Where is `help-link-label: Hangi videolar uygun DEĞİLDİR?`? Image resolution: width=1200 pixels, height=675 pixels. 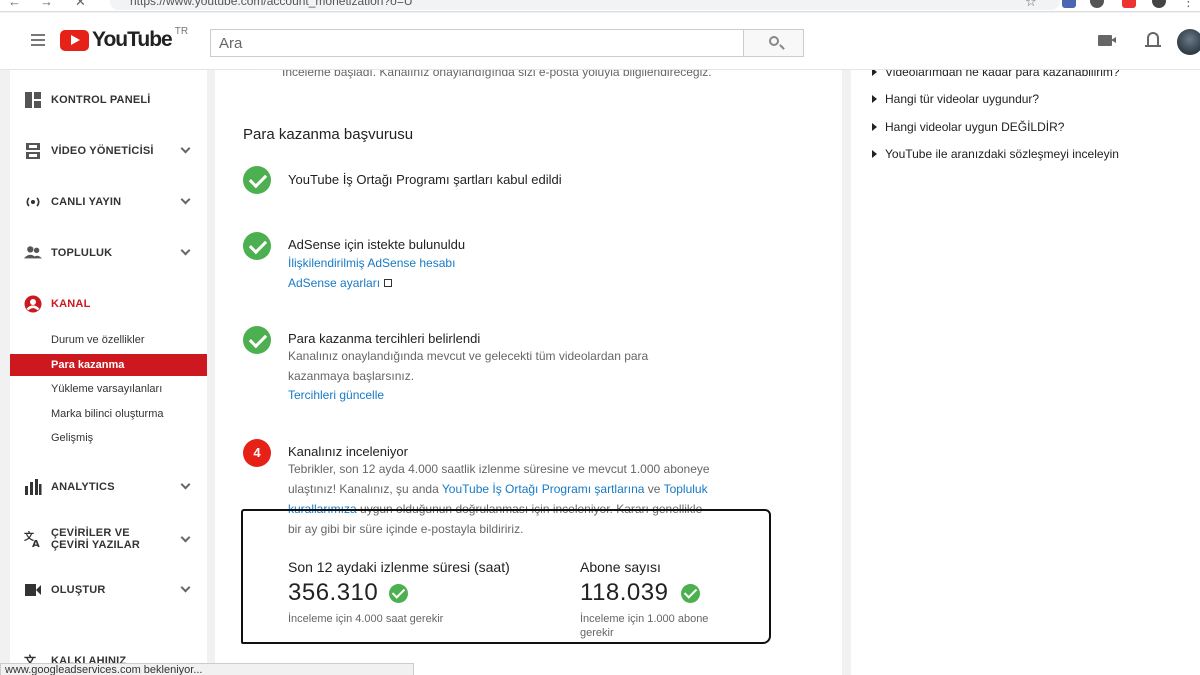
help-link-label: Hangi videolar uygun DEĞİLDİR? is located at coordinates (975, 127).